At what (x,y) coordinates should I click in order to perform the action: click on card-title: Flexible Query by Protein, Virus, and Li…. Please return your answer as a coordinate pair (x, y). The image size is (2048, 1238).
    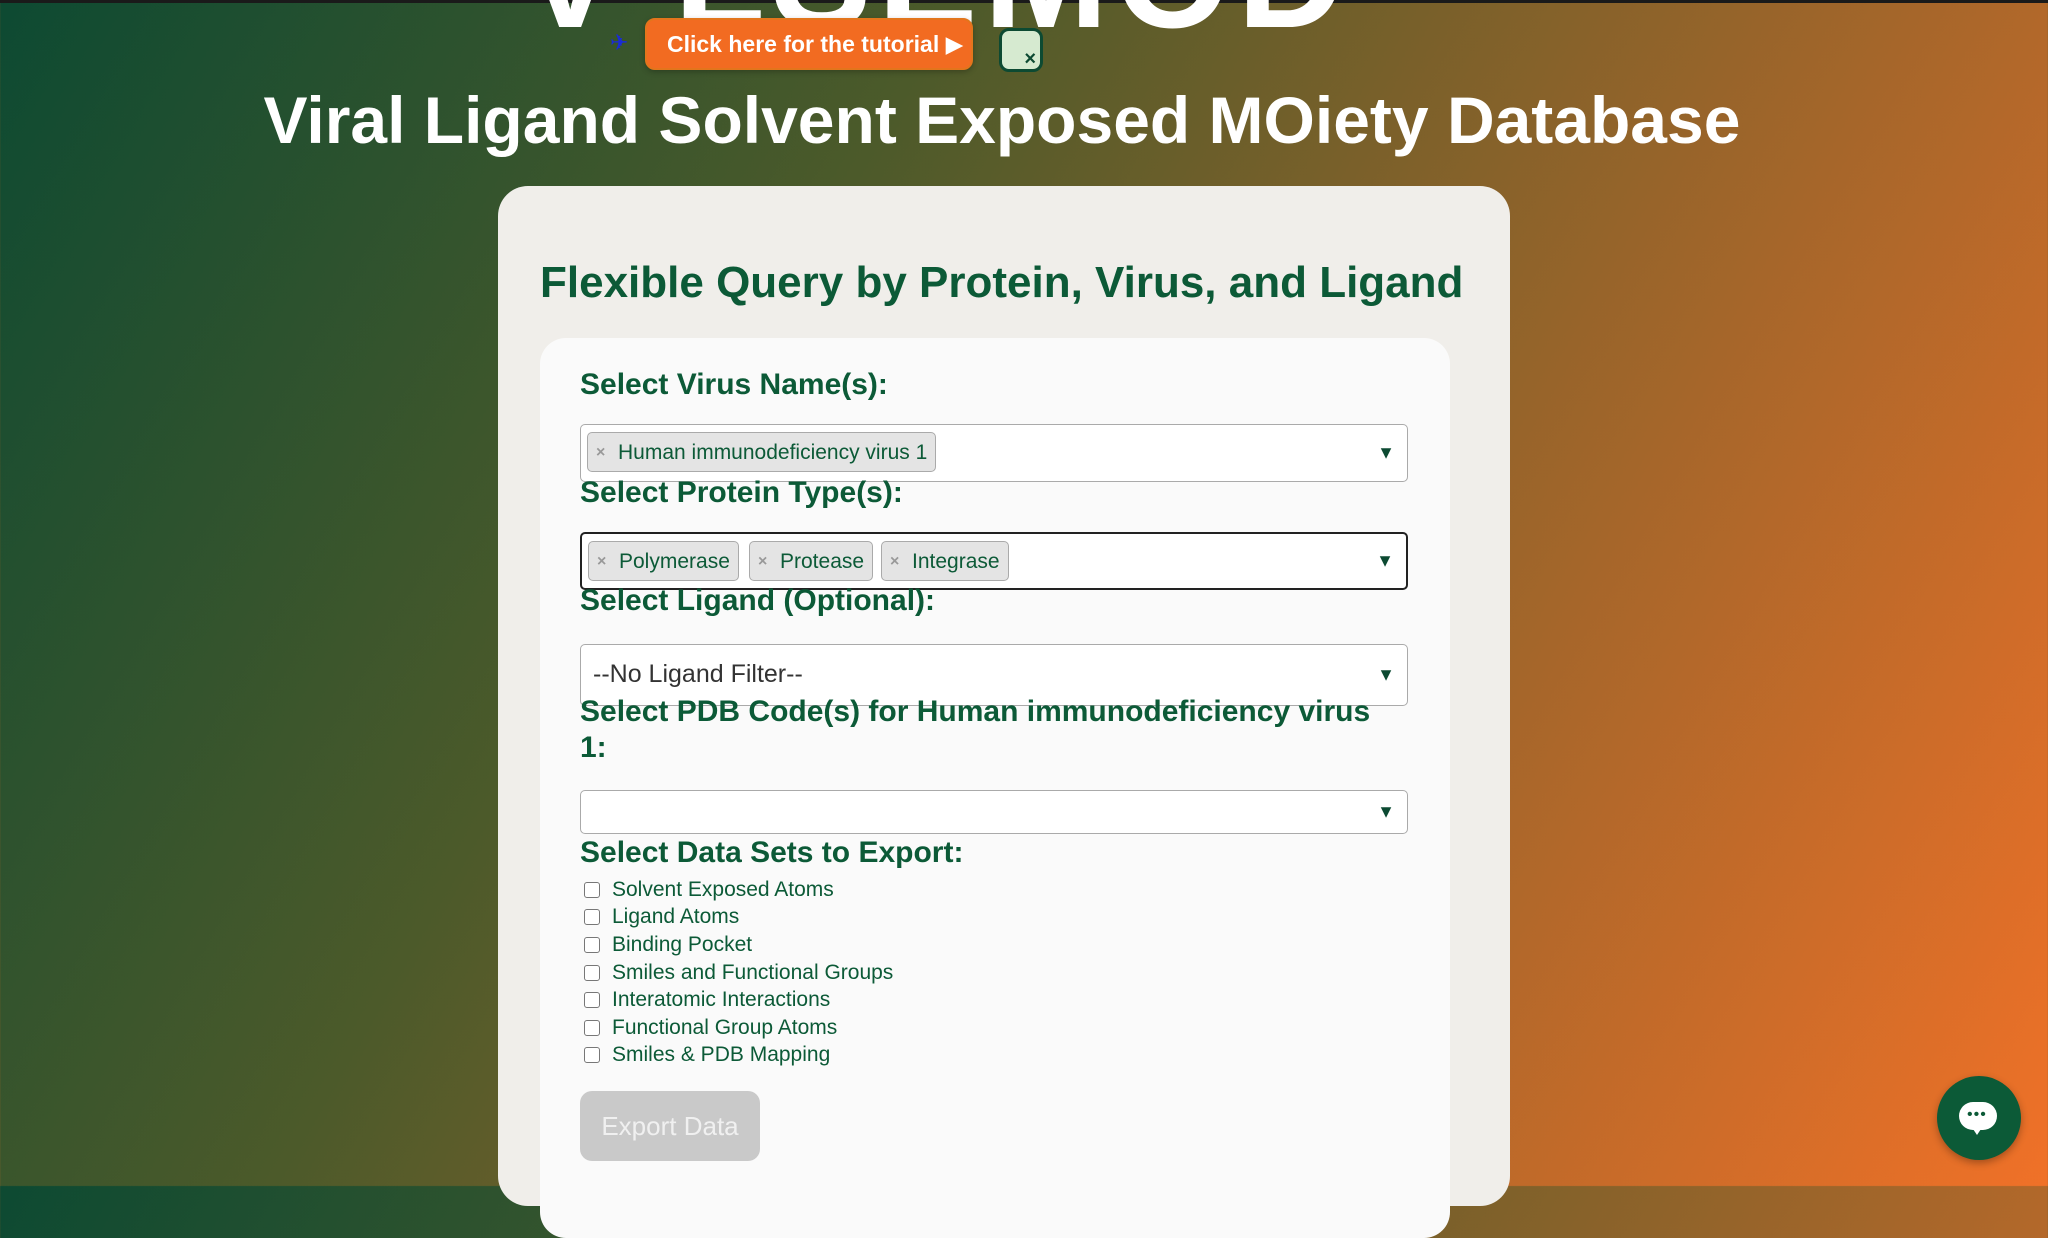
    Looking at the image, I should click on (1002, 282).